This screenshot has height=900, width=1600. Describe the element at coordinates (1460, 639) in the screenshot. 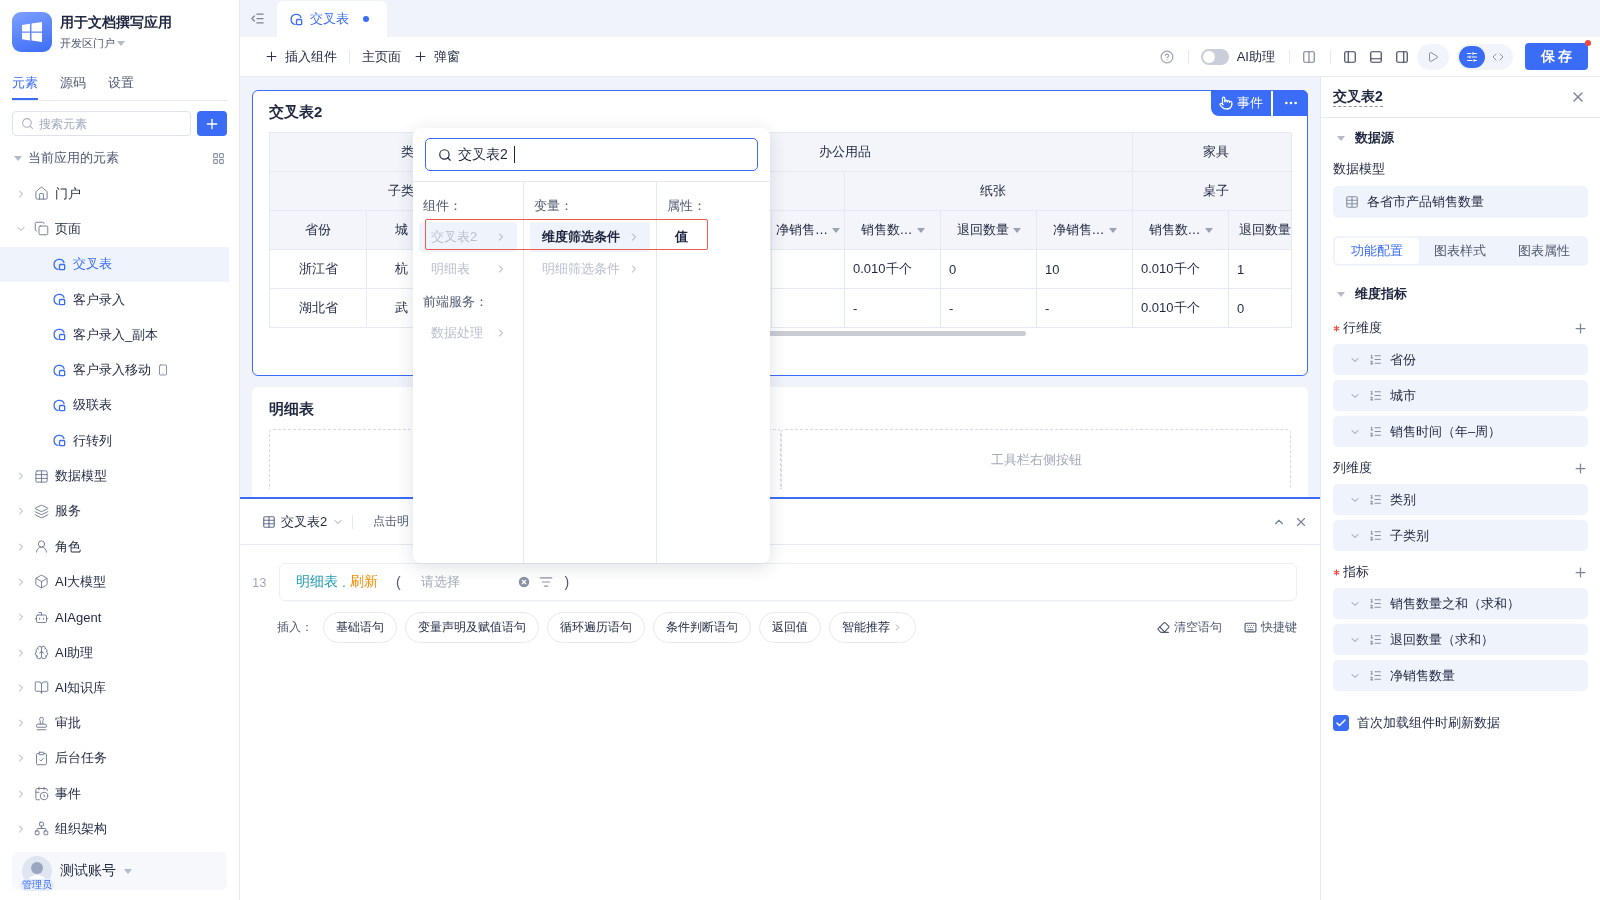

I see `dimension-item: 退回数量（求和）` at that location.